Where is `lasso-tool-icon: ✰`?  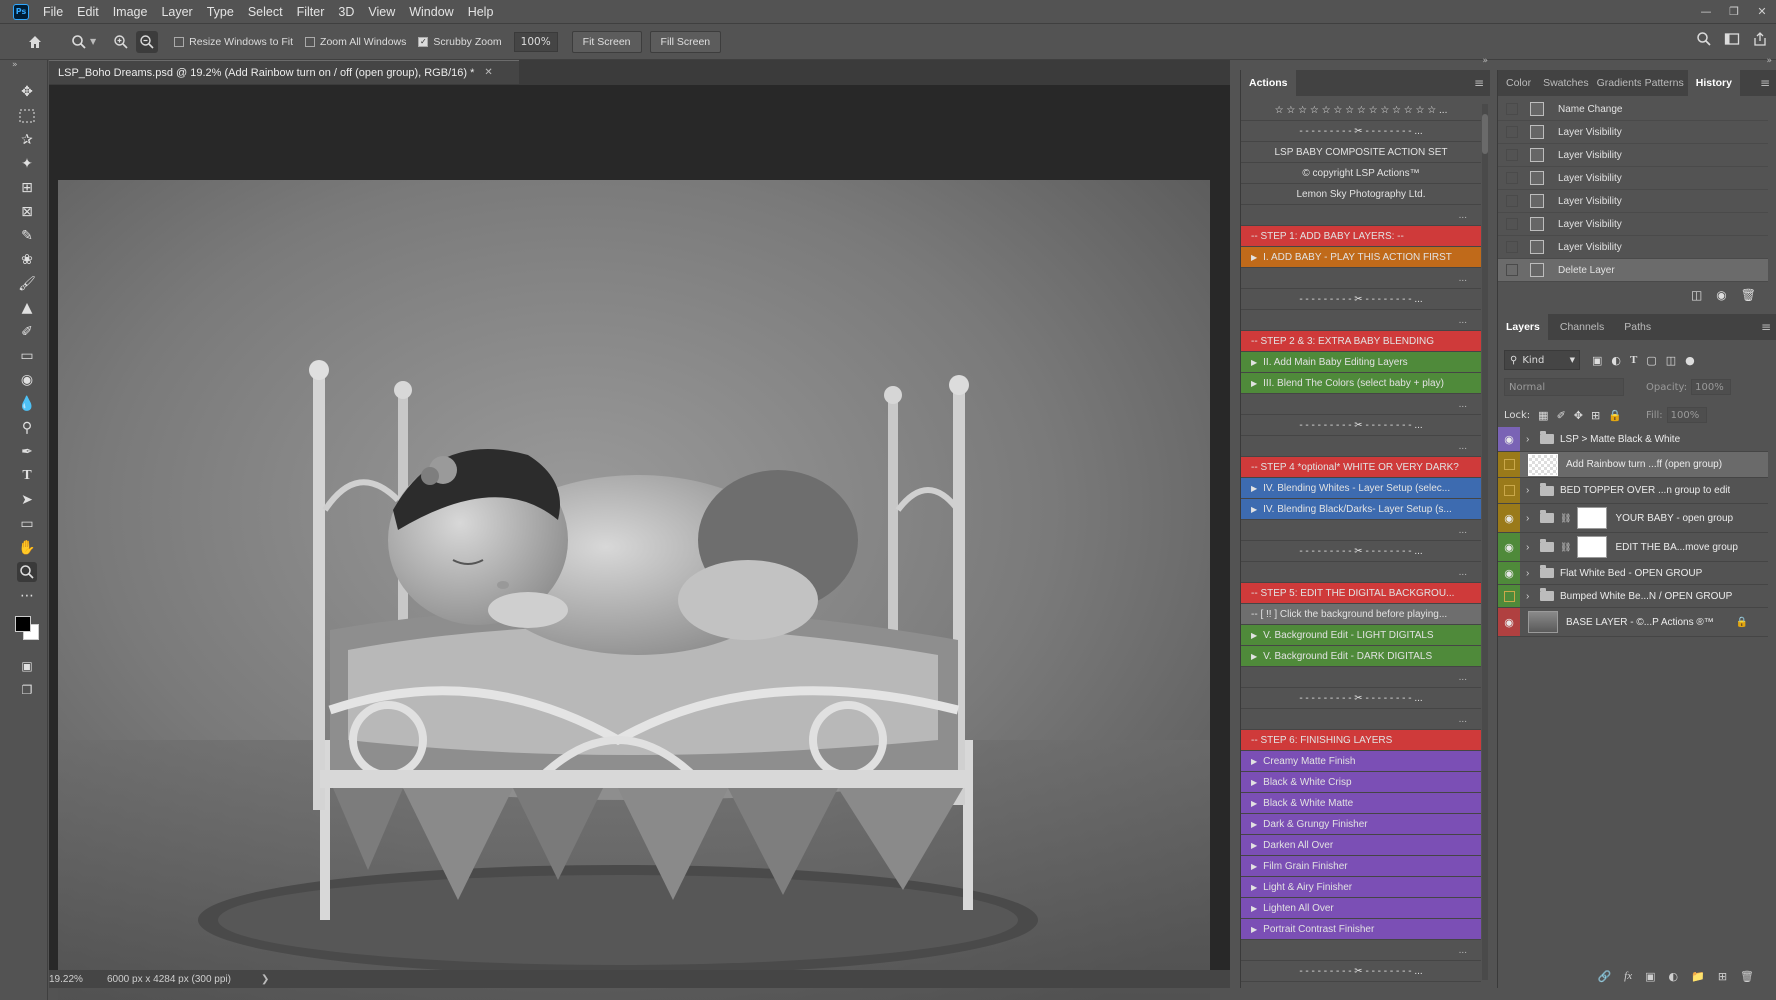 lasso-tool-icon: ✰ is located at coordinates (27, 140).